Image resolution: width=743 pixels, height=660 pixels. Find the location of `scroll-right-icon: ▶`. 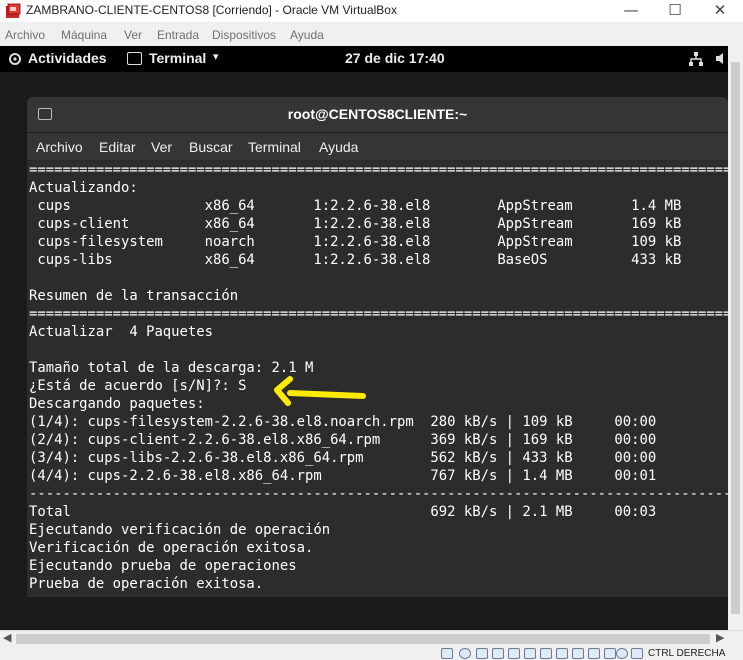

scroll-right-icon: ▶ is located at coordinates (720, 637).